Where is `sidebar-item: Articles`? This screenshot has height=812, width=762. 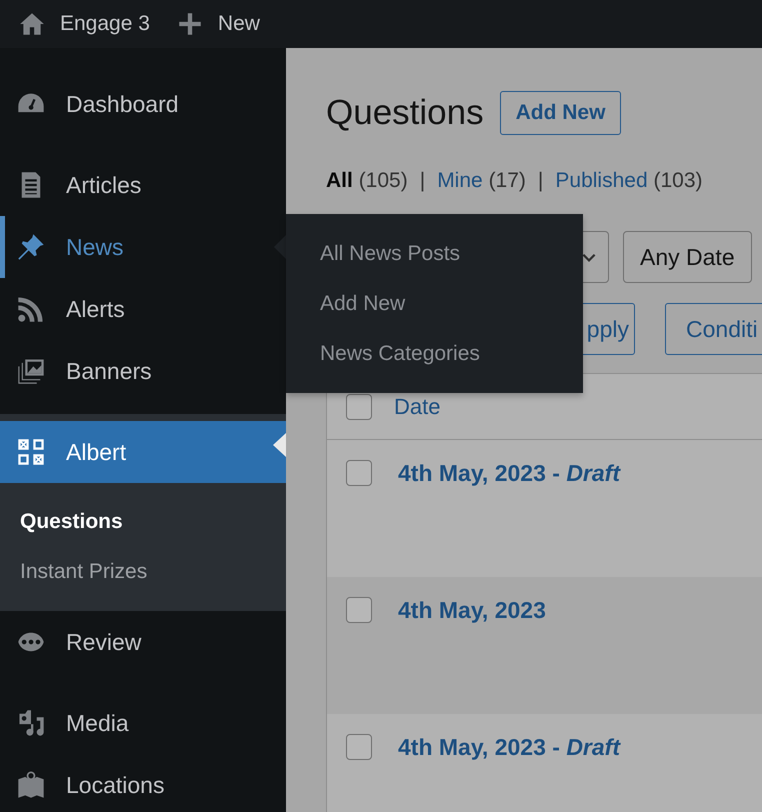
sidebar-item: Articles is located at coordinates (143, 185).